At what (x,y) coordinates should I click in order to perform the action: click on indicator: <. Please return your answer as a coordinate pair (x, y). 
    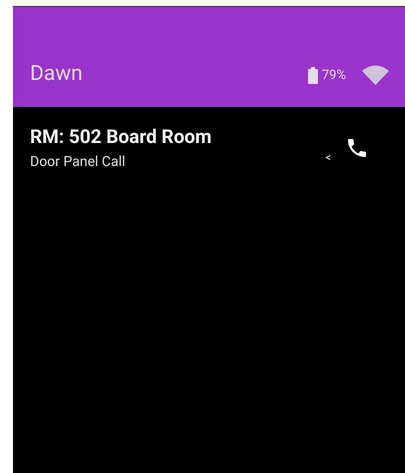
    Looking at the image, I should click on (328, 157).